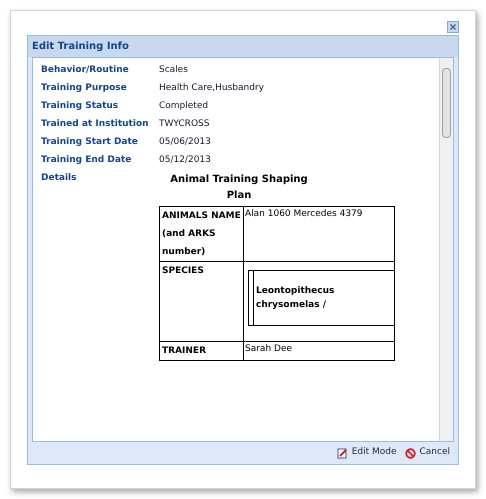 This screenshot has height=499, width=486. I want to click on field-label: Training Status, so click(80, 107).